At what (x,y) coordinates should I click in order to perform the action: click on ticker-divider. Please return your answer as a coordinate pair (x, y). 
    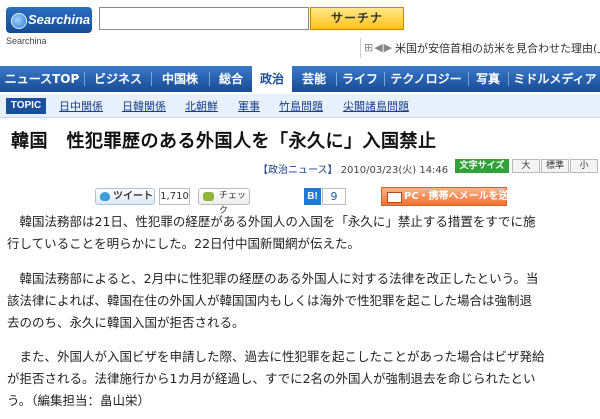
    Looking at the image, I should click on (360, 48).